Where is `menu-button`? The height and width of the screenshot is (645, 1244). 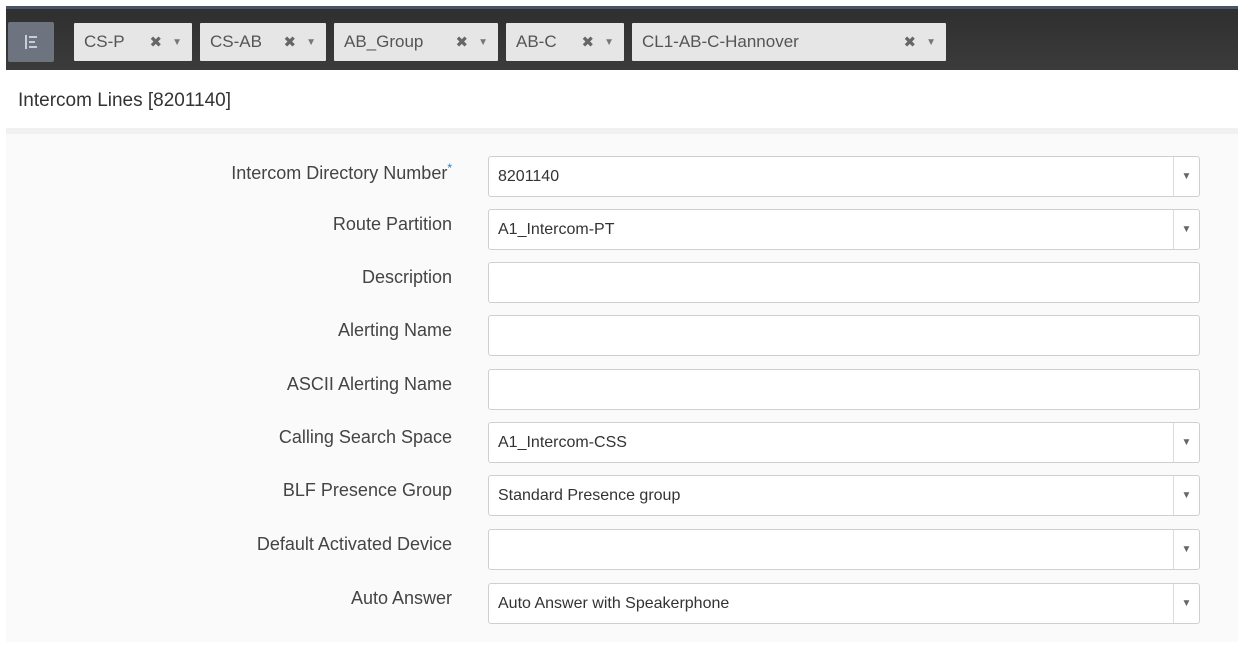 menu-button is located at coordinates (31, 42).